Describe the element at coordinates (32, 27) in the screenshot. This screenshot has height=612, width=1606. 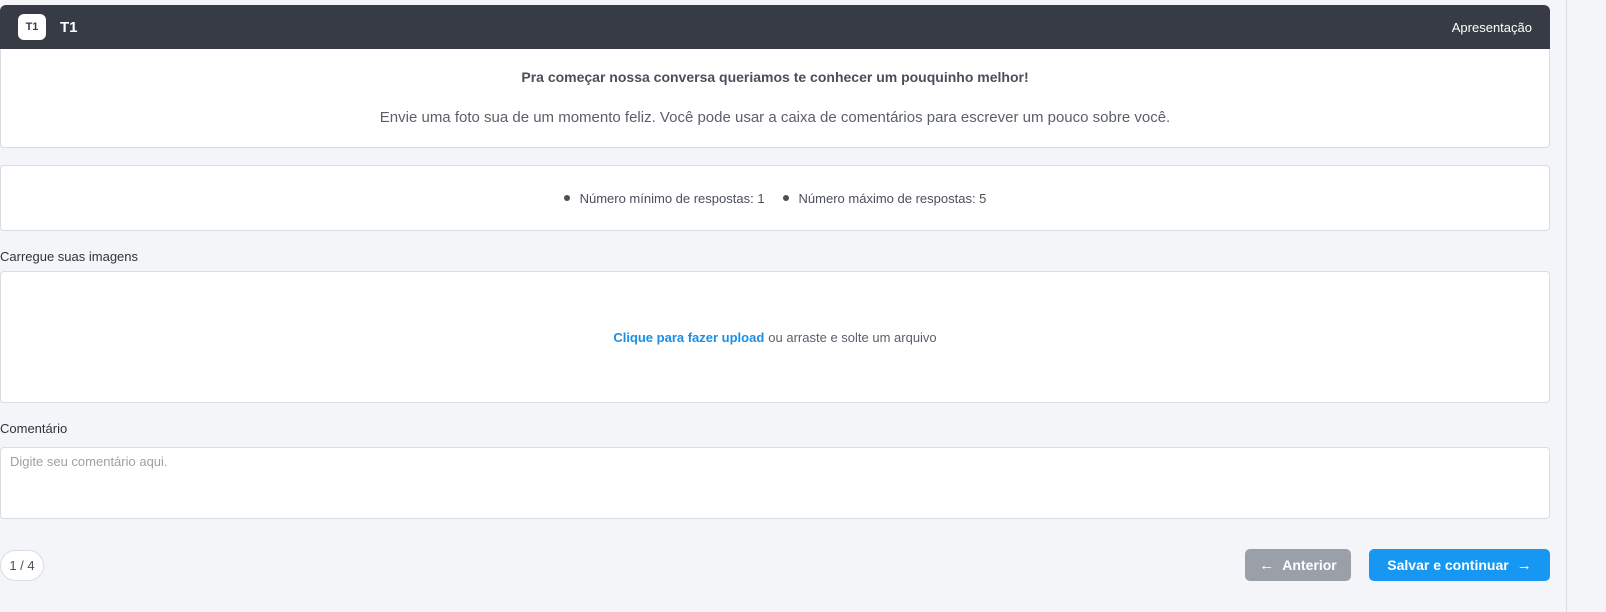
I see `app-logo: T1` at that location.